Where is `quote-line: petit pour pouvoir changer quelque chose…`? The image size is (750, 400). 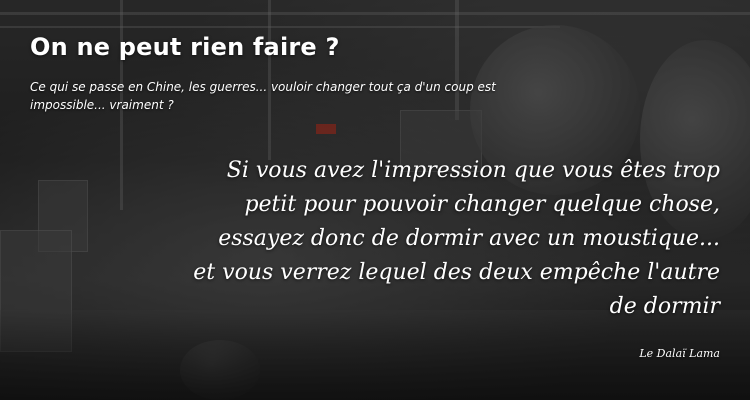
quote-line: petit pour pouvoir changer quelque chose… is located at coordinates (482, 204).